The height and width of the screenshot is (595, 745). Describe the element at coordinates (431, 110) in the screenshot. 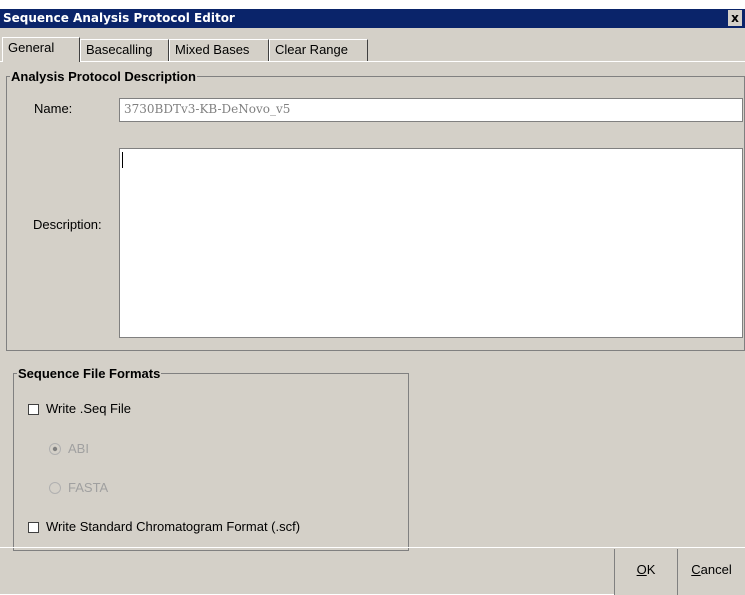

I see `name-field: 3730BDTv3-KB-DeNovo_v5` at that location.